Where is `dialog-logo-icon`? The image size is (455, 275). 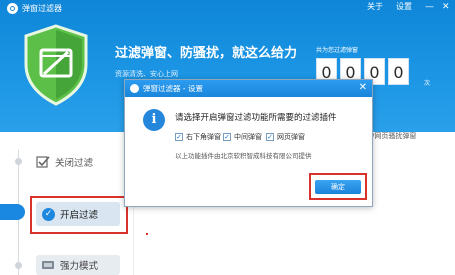 dialog-logo-icon is located at coordinates (134, 88).